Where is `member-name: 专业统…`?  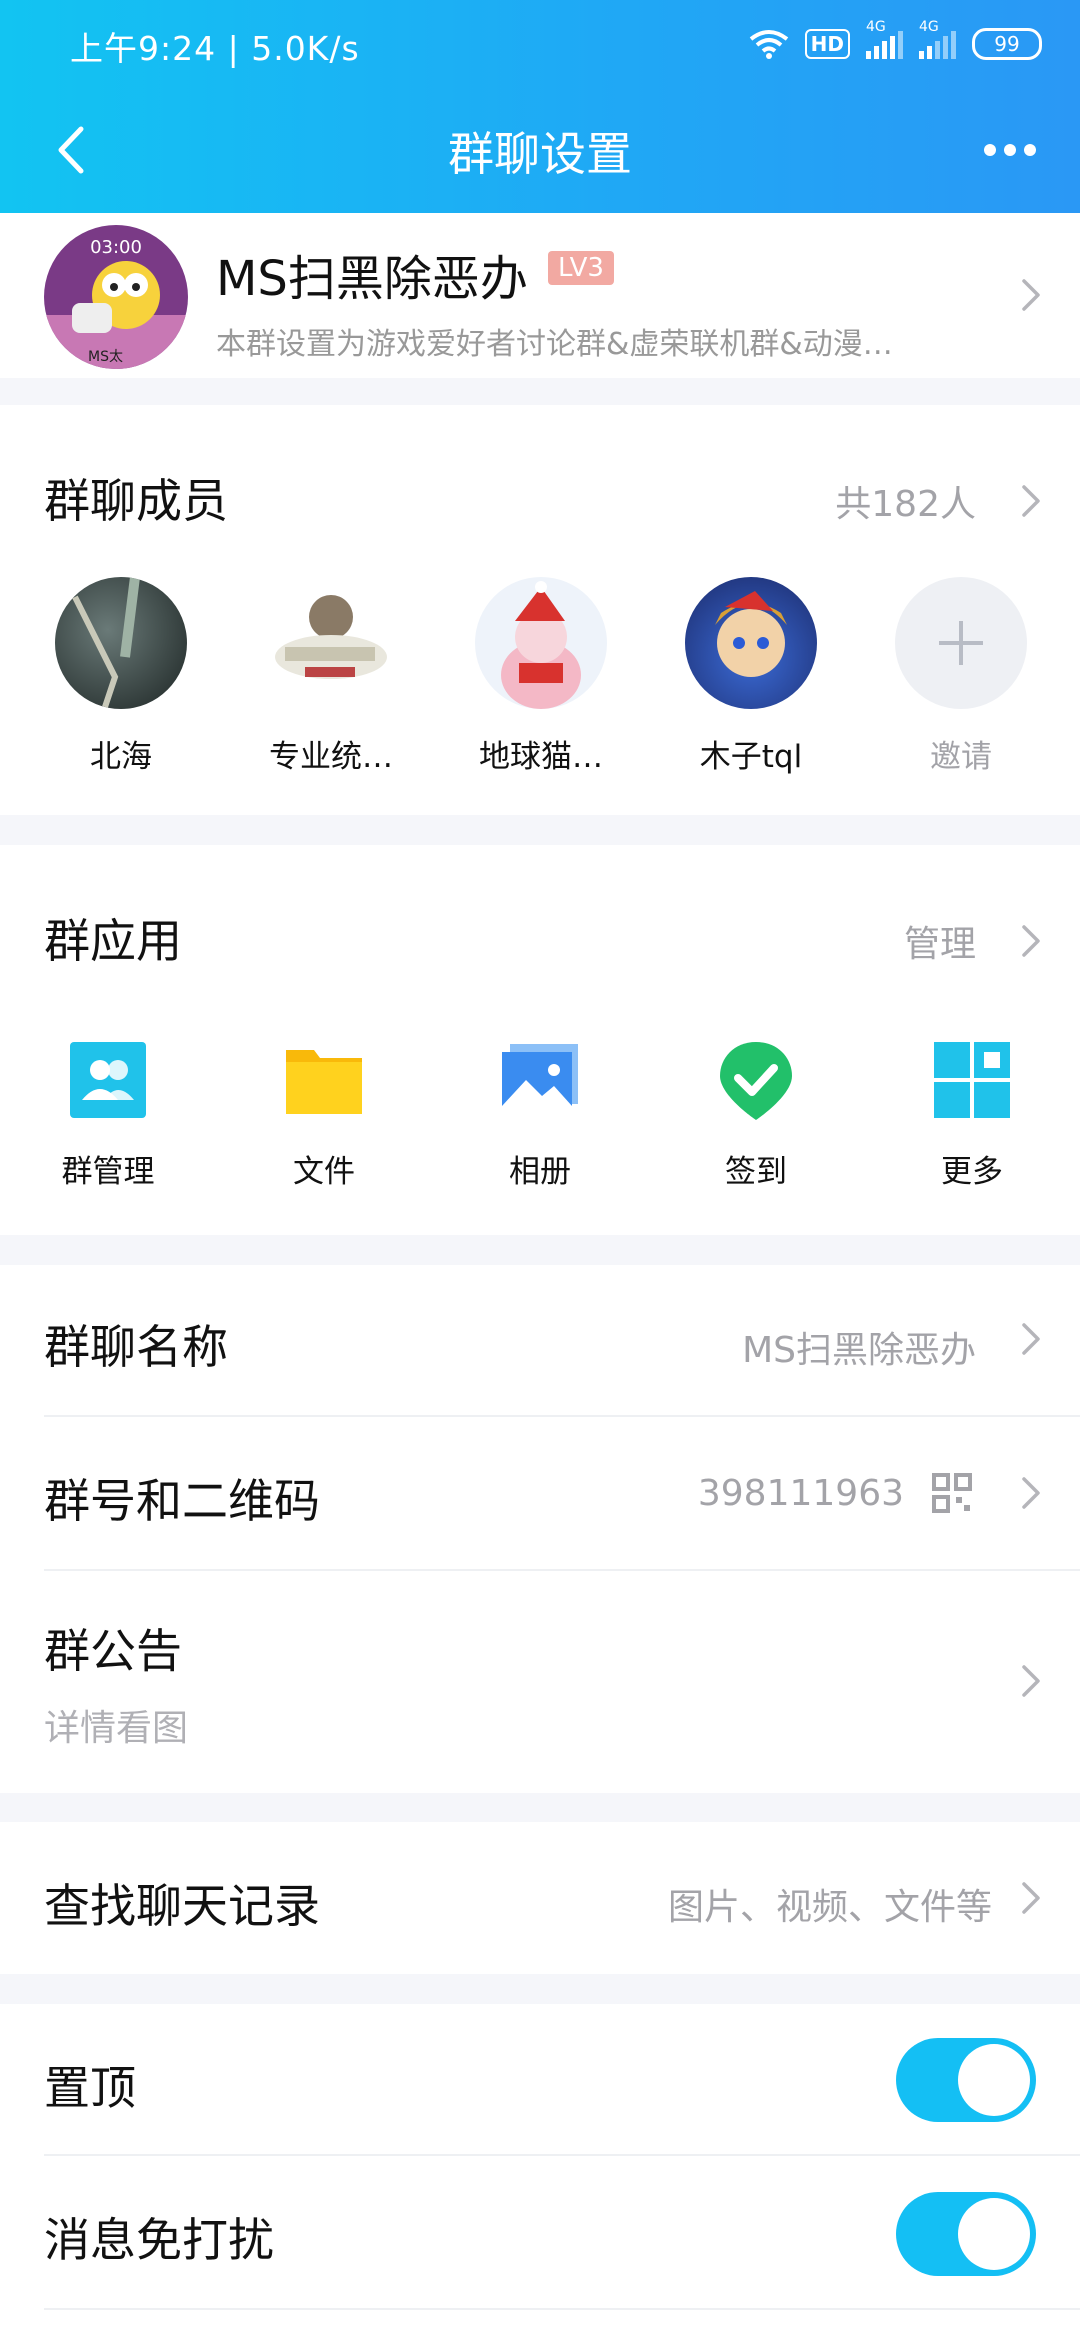 member-name: 专业统… is located at coordinates (331, 757).